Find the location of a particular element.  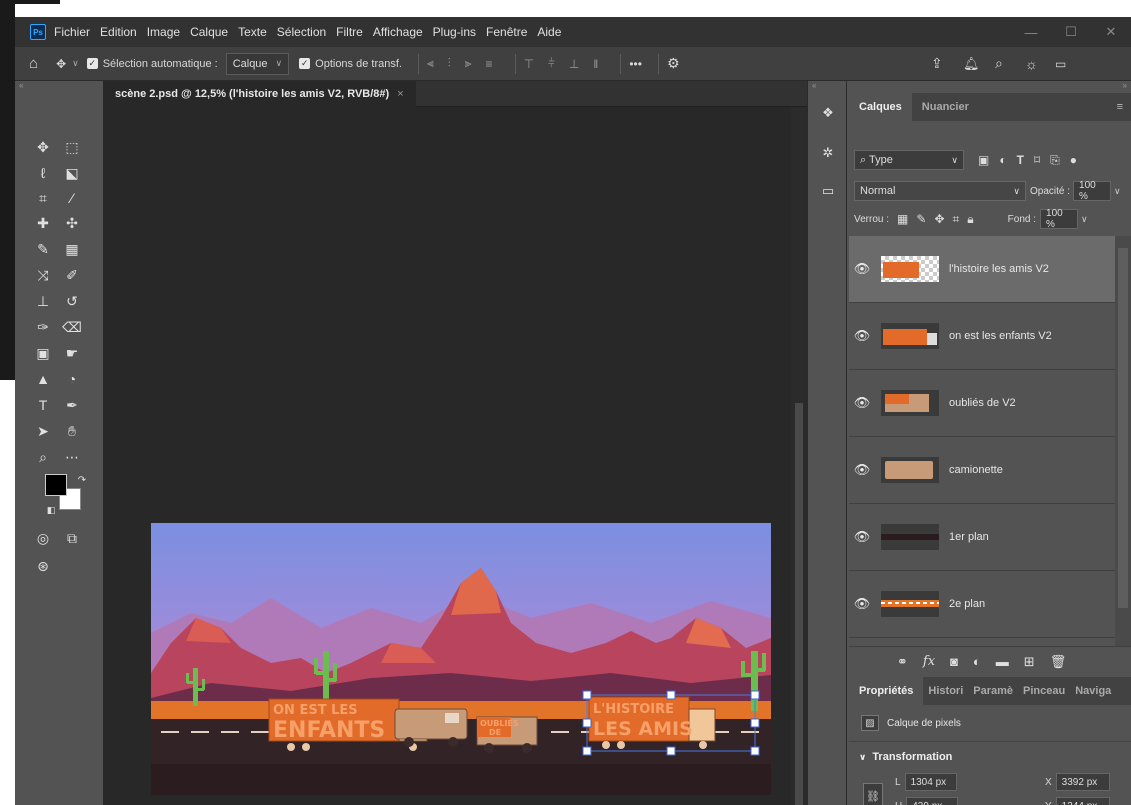

bell-icon: 🔔︎ is located at coordinates (971, 64).